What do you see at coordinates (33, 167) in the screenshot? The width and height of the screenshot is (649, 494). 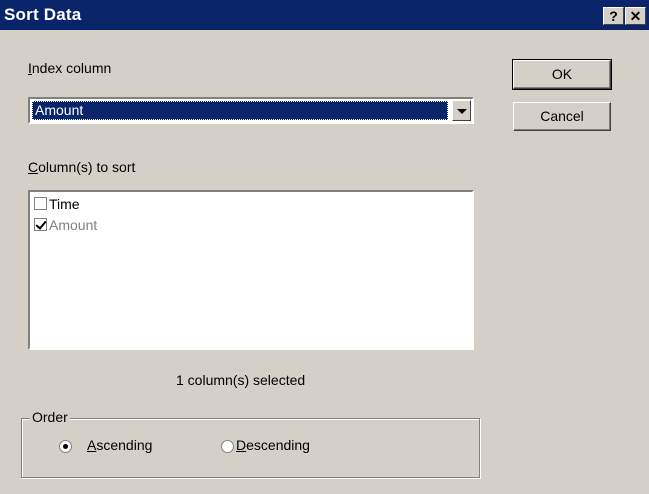 I see `columns-to-sort-accelerator: C` at bounding box center [33, 167].